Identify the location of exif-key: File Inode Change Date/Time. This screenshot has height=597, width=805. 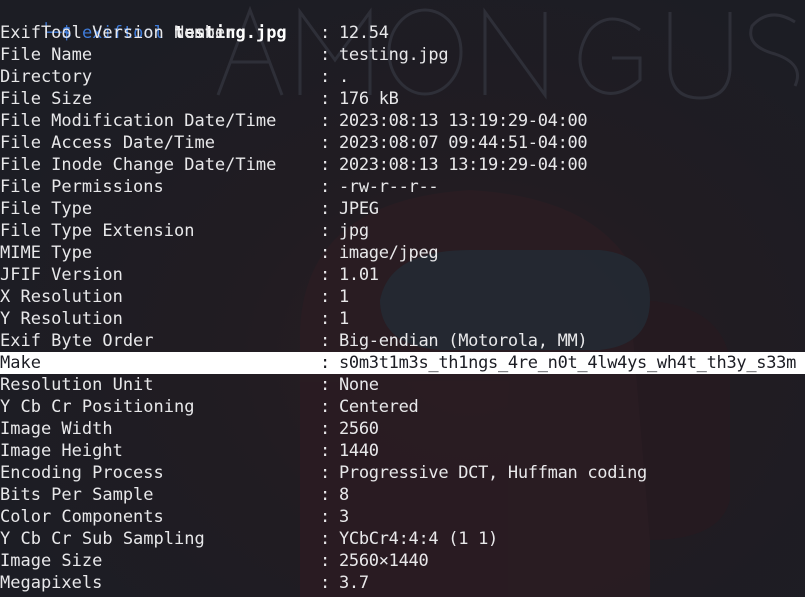
(138, 165).